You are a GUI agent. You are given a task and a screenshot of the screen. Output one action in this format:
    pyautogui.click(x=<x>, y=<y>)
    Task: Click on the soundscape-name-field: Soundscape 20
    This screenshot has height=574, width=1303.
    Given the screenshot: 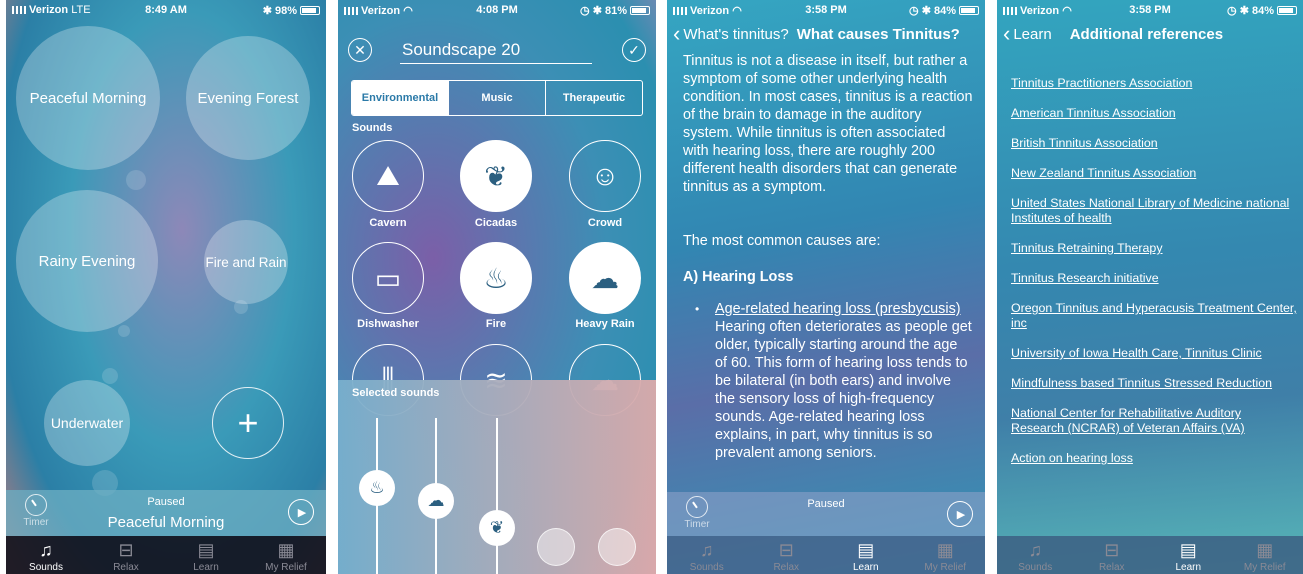 What is the action you would take?
    pyautogui.click(x=496, y=52)
    